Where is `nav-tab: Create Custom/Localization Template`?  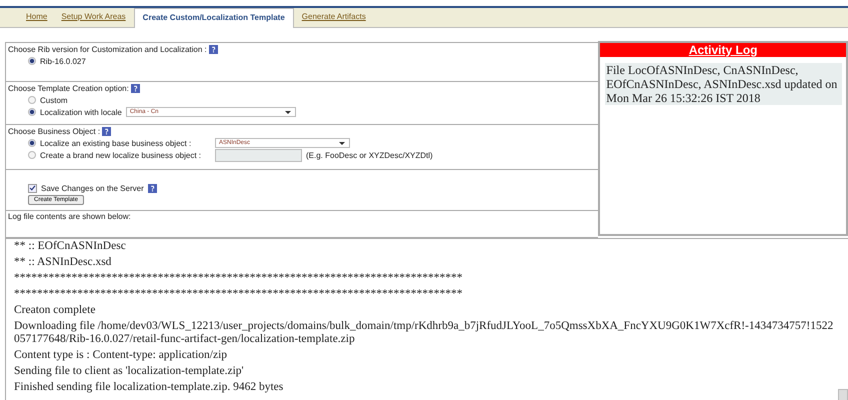 nav-tab: Create Custom/Localization Template is located at coordinates (214, 18).